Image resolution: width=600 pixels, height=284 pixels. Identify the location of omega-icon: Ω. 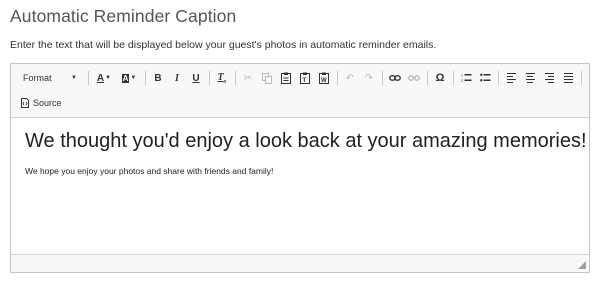
(440, 78).